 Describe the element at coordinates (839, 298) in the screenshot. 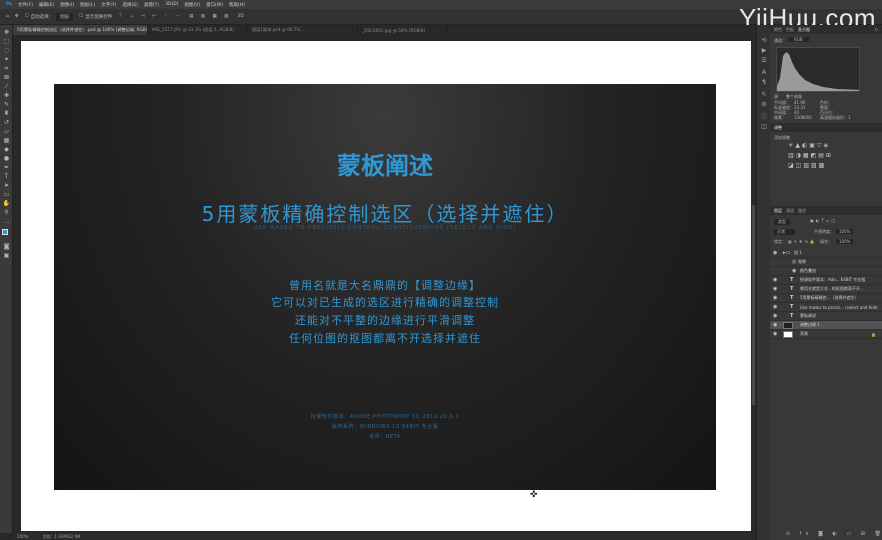

I see `layer-name: 5用蒙板精确控...（选择并遮住）` at that location.